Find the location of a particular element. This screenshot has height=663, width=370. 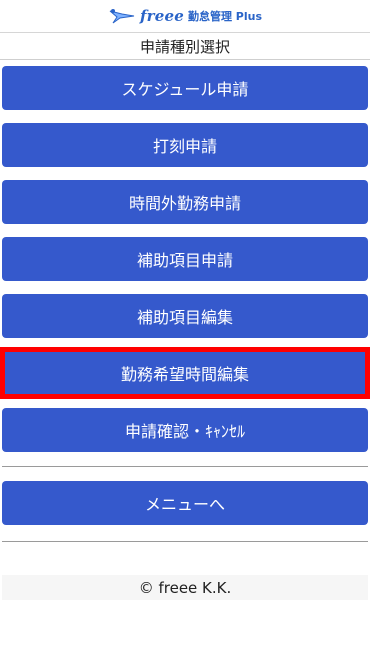

overtime-request-button: 時間外勤務申請 is located at coordinates (185, 202).